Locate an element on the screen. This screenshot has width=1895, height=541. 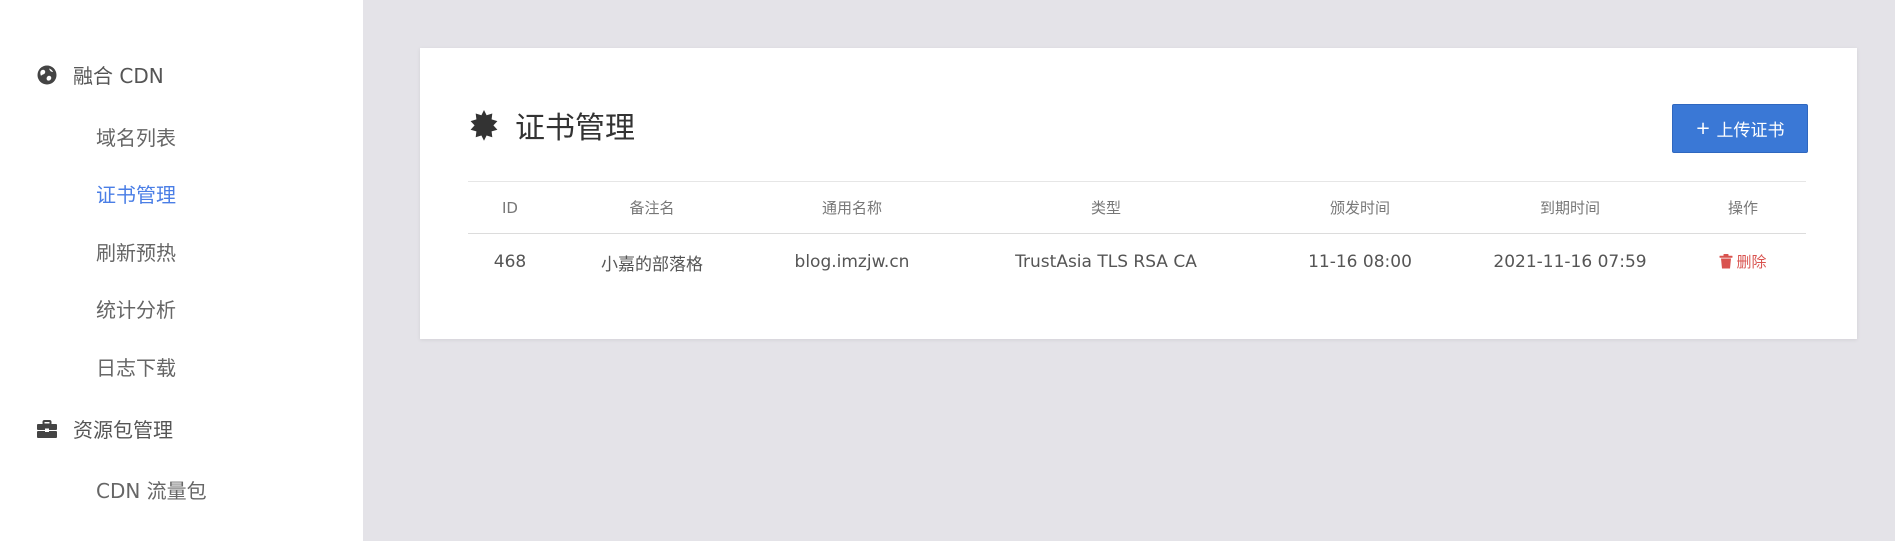
sidebar-group-label: 融合 CDN is located at coordinates (118, 76).